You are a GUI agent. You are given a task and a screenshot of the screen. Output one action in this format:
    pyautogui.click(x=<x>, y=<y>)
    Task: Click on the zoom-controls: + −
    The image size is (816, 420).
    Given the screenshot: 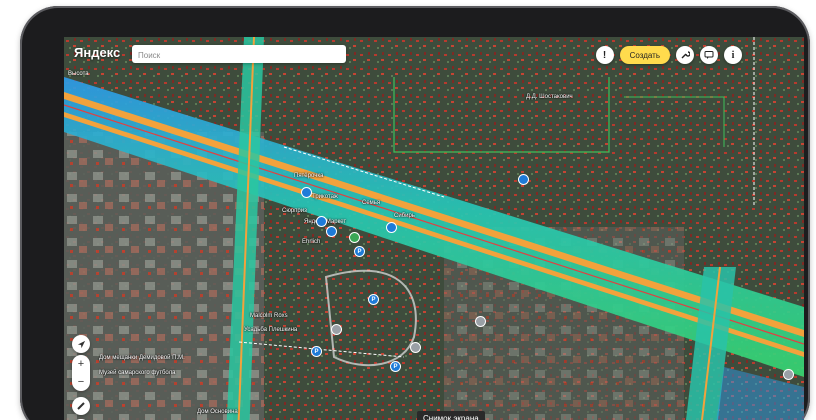 What is the action you would take?
    pyautogui.click(x=81, y=373)
    